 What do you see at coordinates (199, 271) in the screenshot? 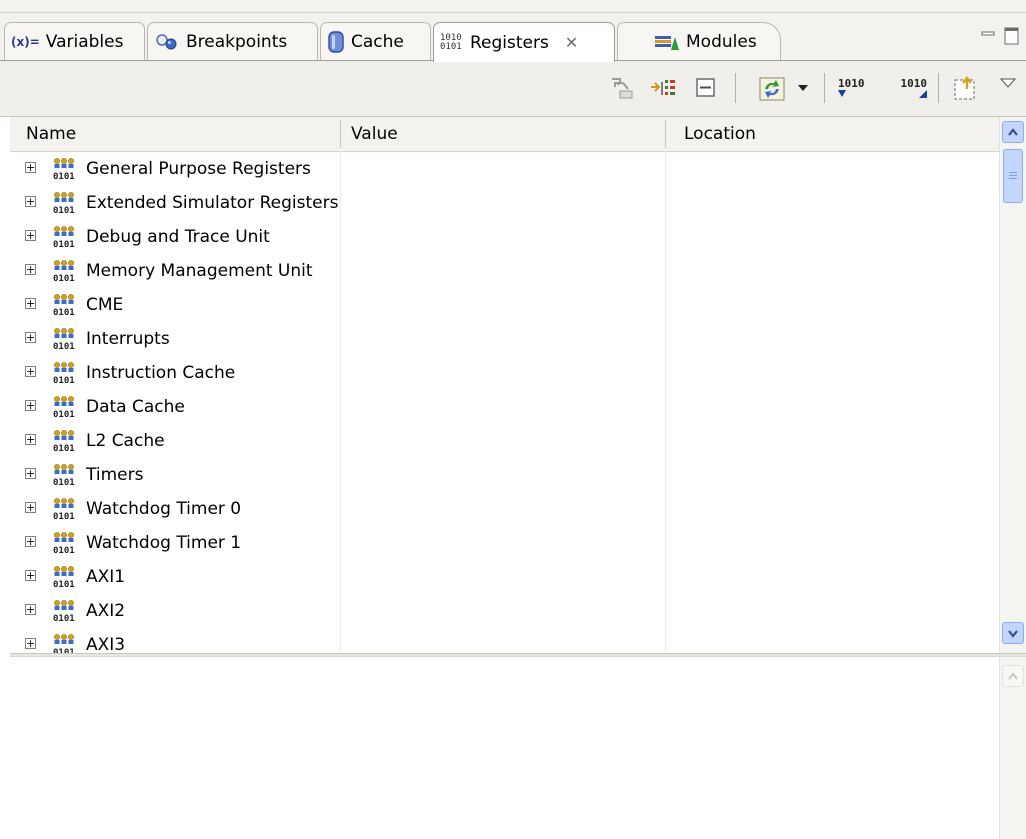
I see `register-group-label: Memory Management Unit` at bounding box center [199, 271].